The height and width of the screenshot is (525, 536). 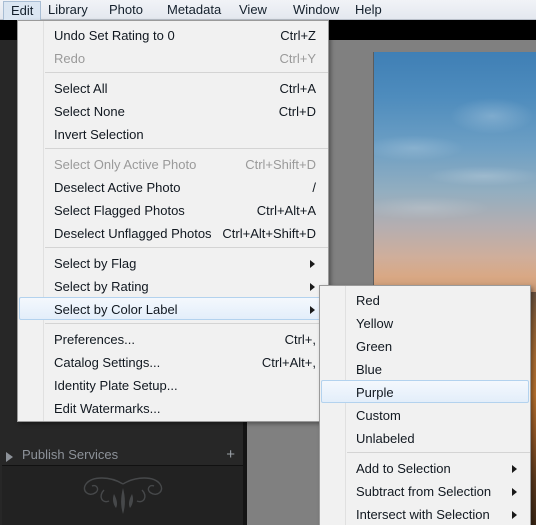 What do you see at coordinates (280, 164) in the screenshot?
I see `menu-item-shortcut: Ctrl+Shift+D` at bounding box center [280, 164].